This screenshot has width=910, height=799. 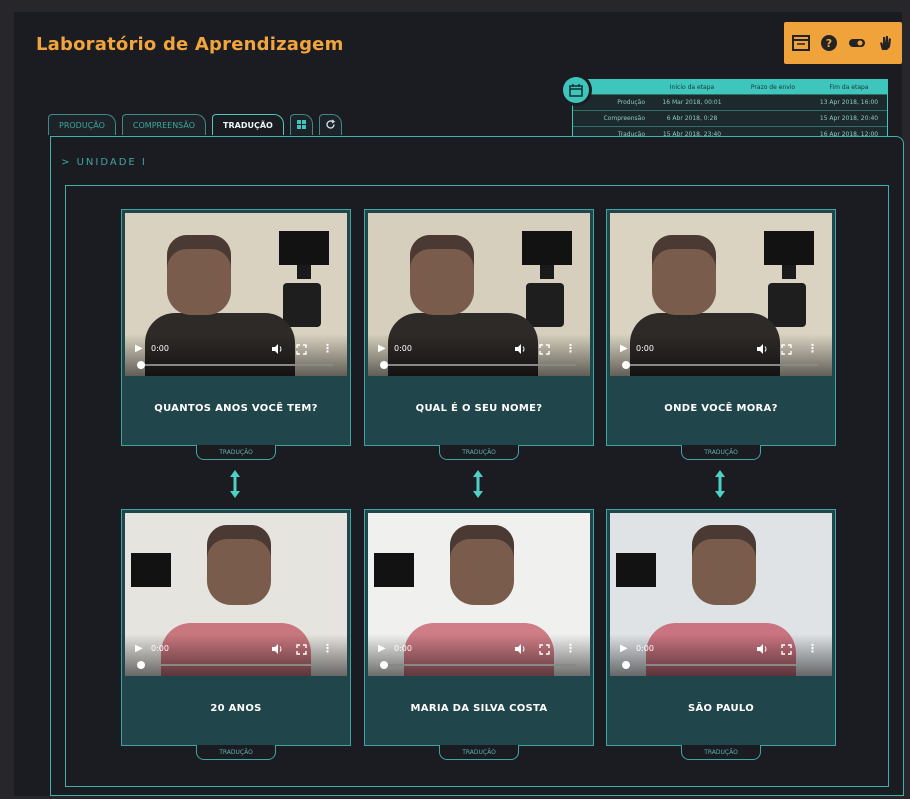 I want to click on answer-video-card: ▶ 0:00 ⋮ 20 ANOS, so click(x=236, y=627).